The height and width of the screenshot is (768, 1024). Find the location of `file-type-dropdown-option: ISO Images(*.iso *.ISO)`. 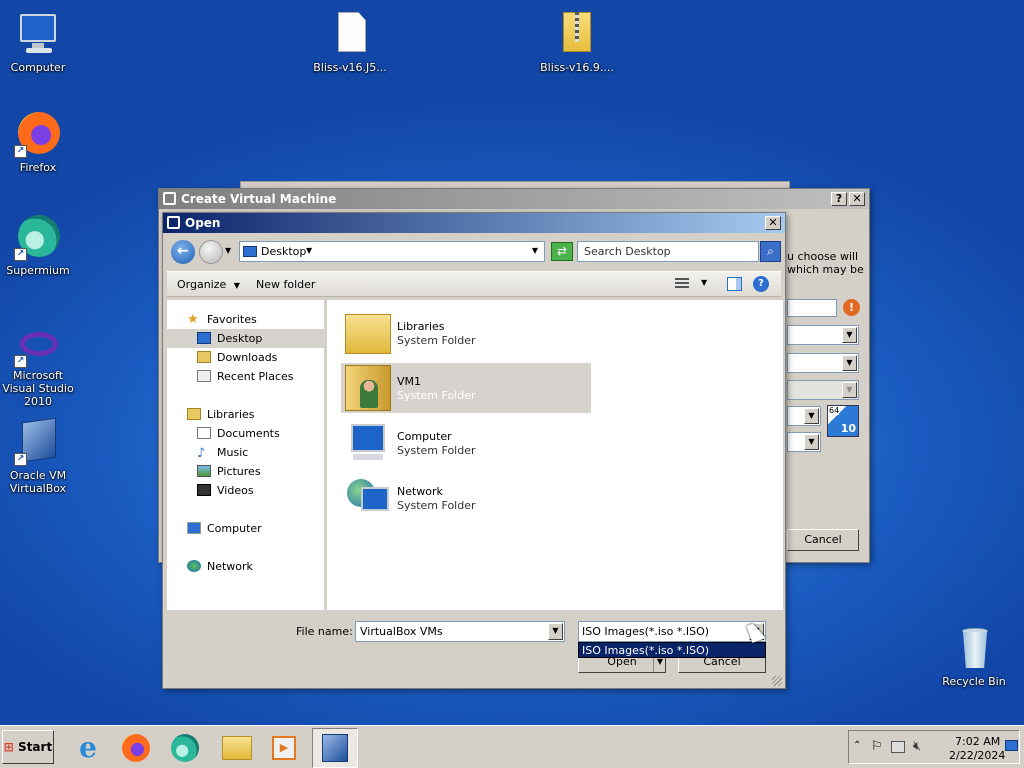

file-type-dropdown-option: ISO Images(*.iso *.ISO) is located at coordinates (672, 650).